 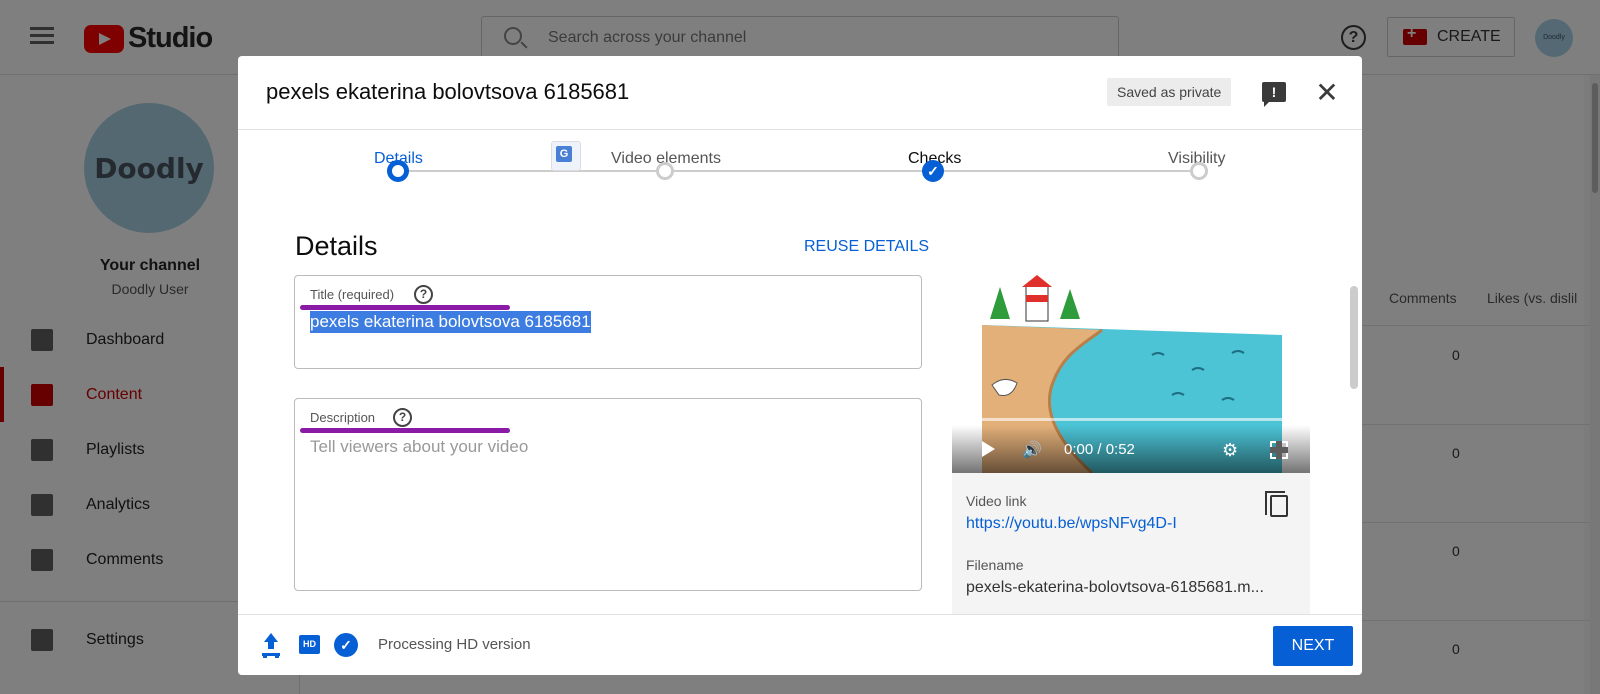 What do you see at coordinates (866, 247) in the screenshot?
I see `reuse-details-button: REUSE DETAILS` at bounding box center [866, 247].